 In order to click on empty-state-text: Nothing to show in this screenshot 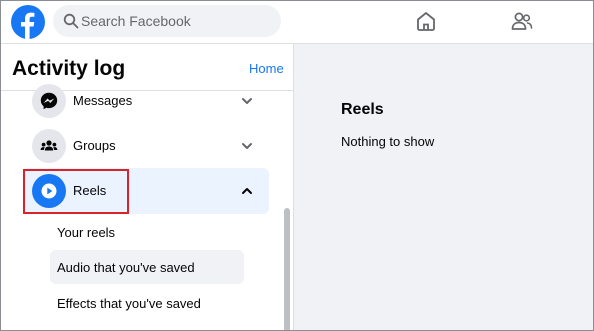, I will do `click(388, 141)`.